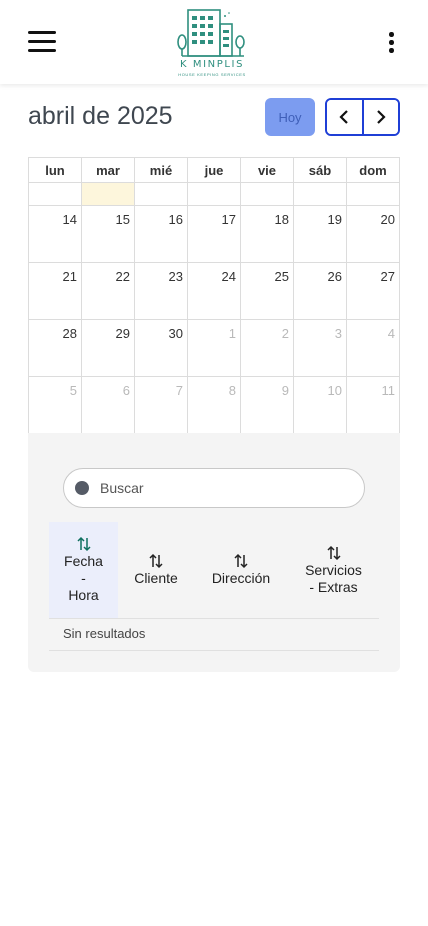 This screenshot has width=428, height=926. Describe the element at coordinates (391, 43) in the screenshot. I see `kebab-vertical-icon` at that location.